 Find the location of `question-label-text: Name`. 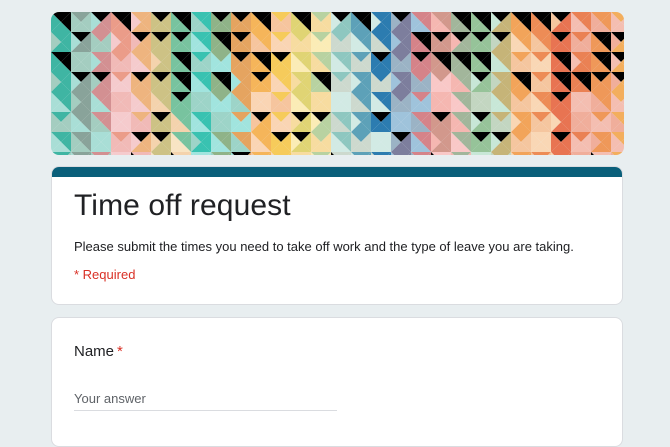

question-label-text: Name is located at coordinates (94, 351).